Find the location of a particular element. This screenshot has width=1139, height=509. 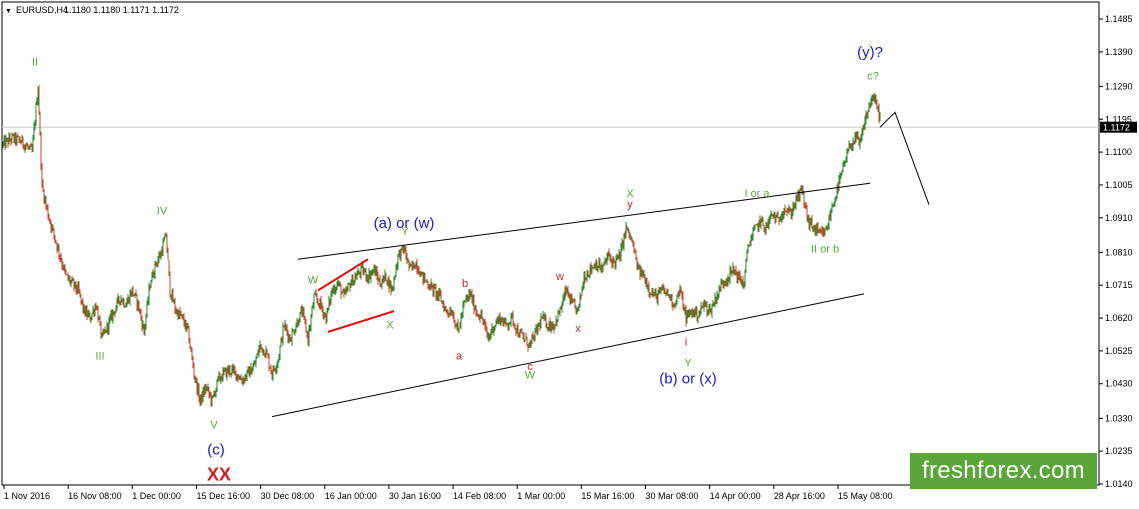

wave-label: XX is located at coordinates (219, 475).